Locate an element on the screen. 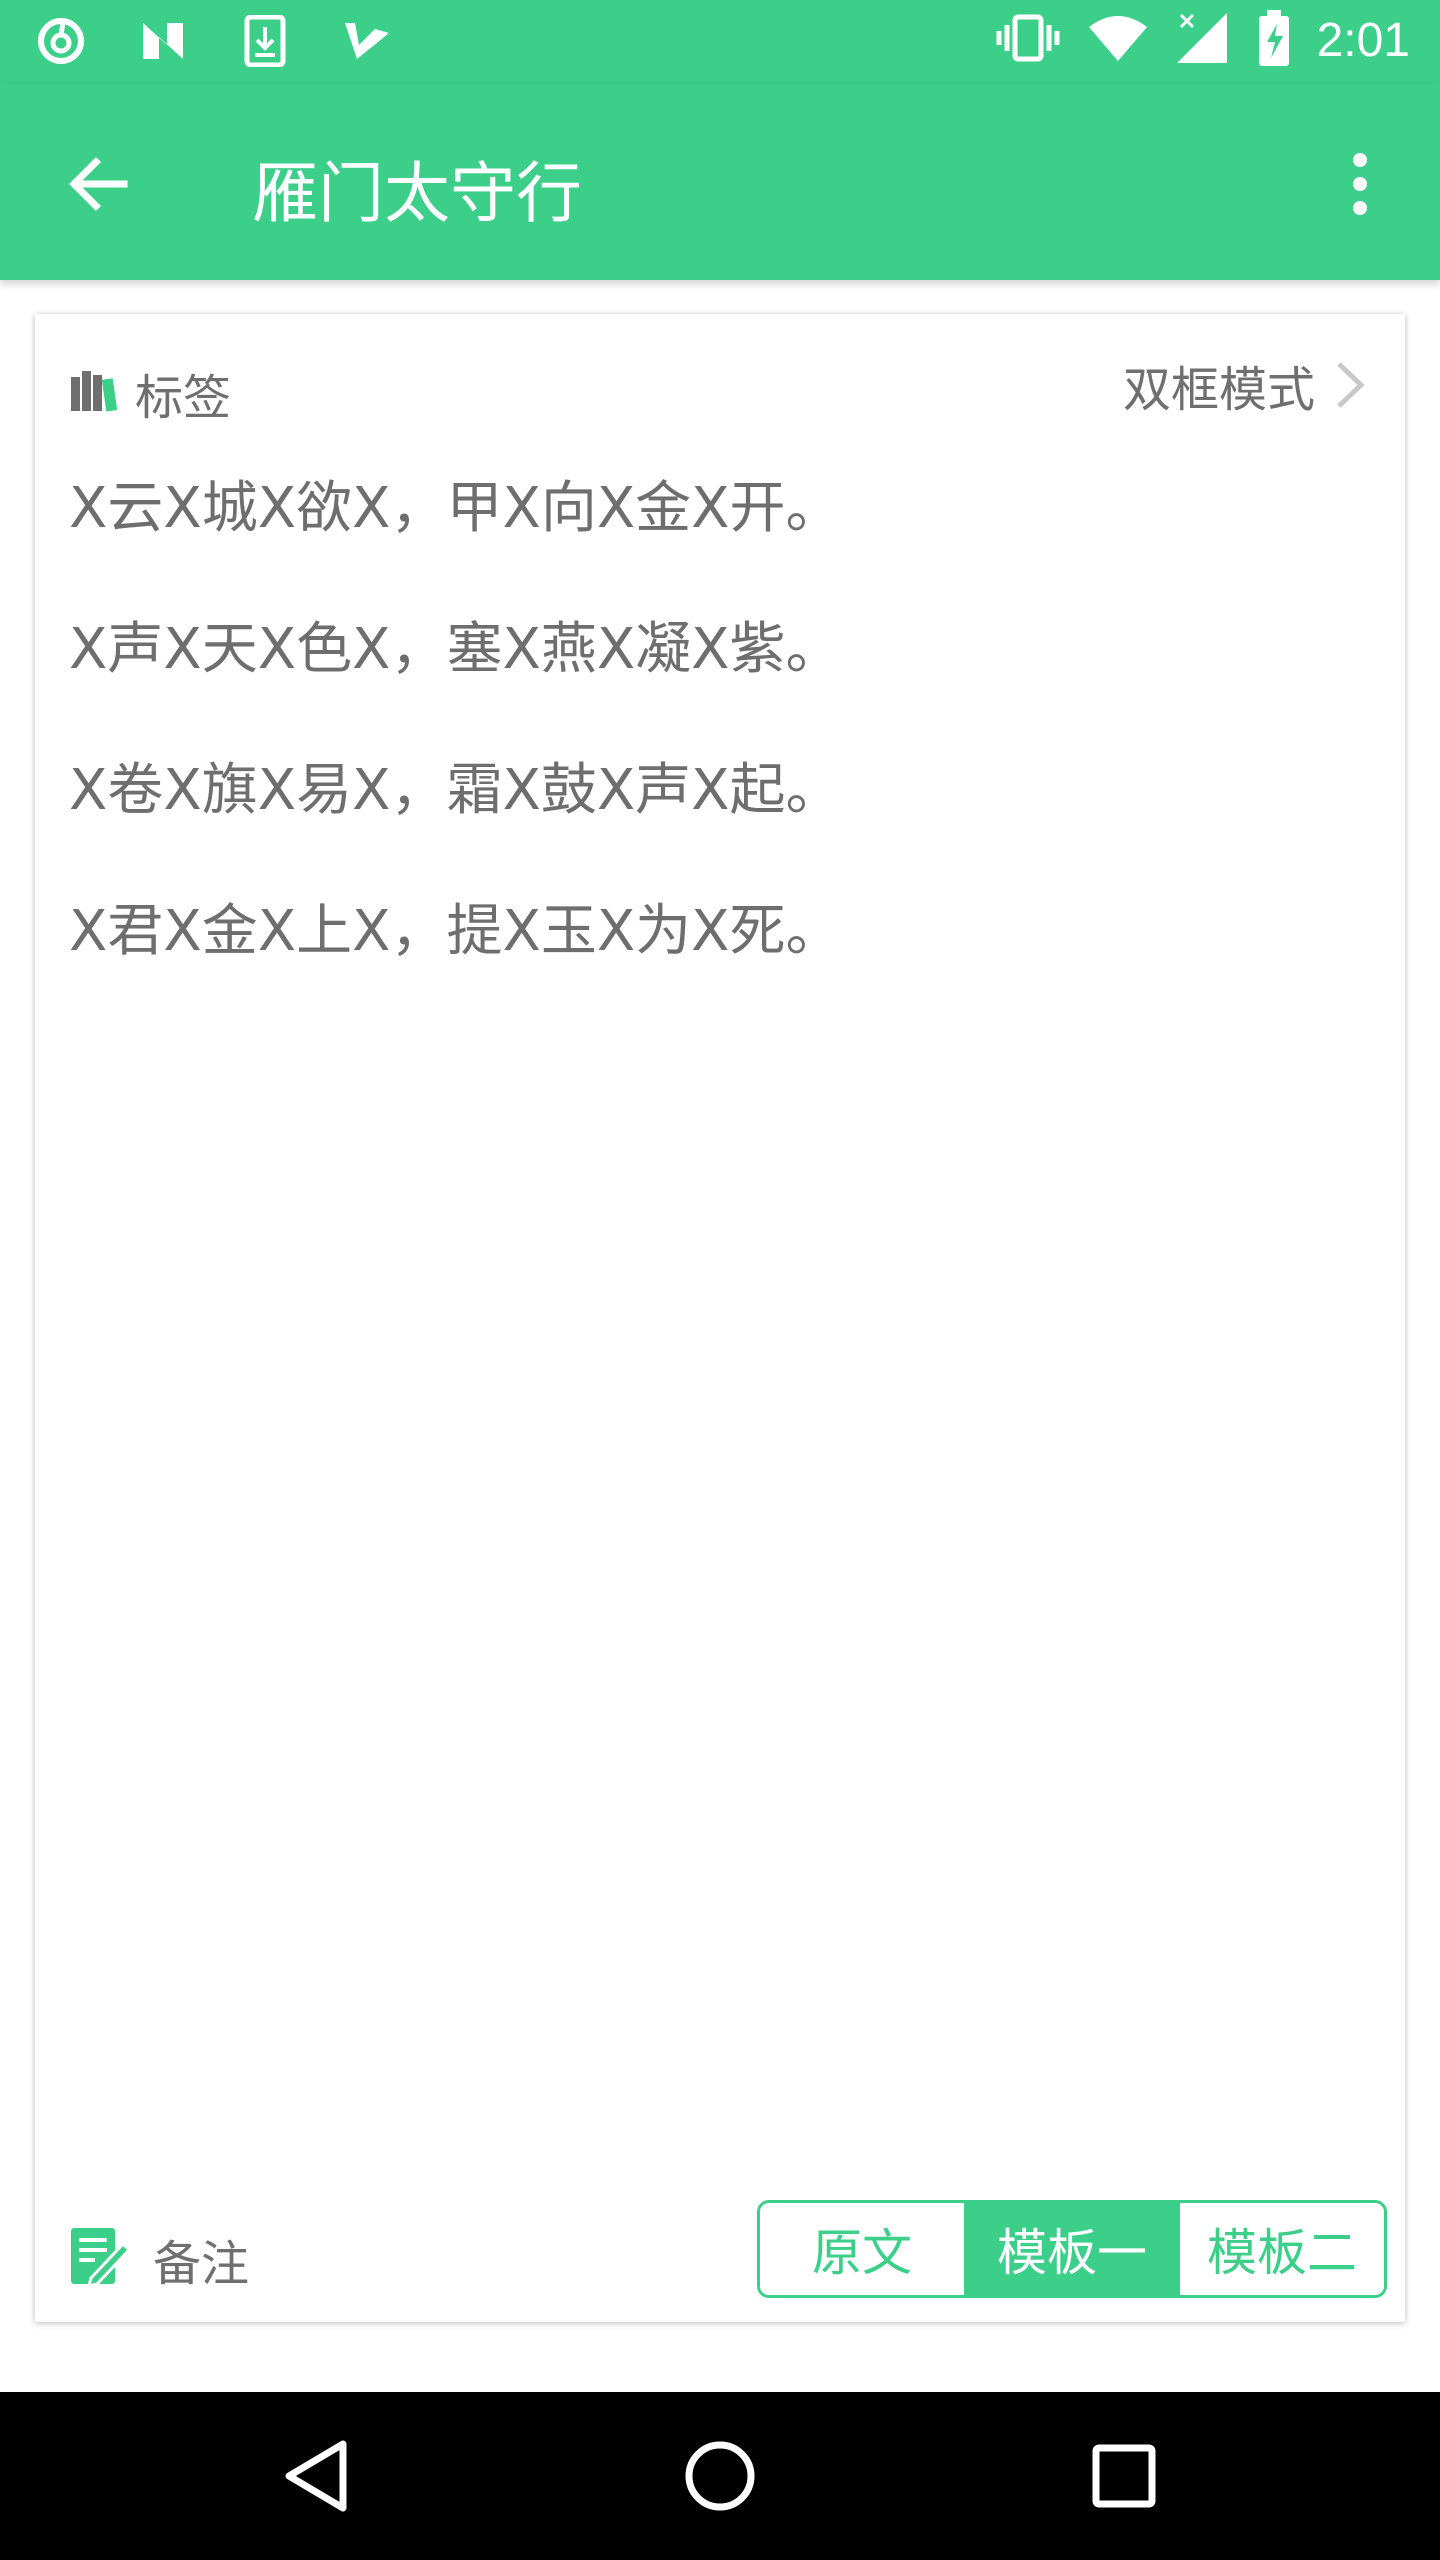  poem-line: X云X城X欲X，甲X向X金X开。 is located at coordinates (455, 508).